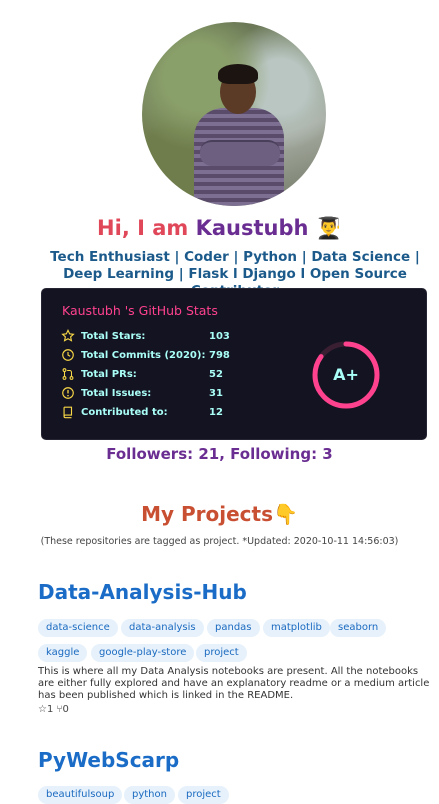 This screenshot has height=804, width=439. I want to click on stat-row-stars: Total Stars: 103, so click(161, 337).